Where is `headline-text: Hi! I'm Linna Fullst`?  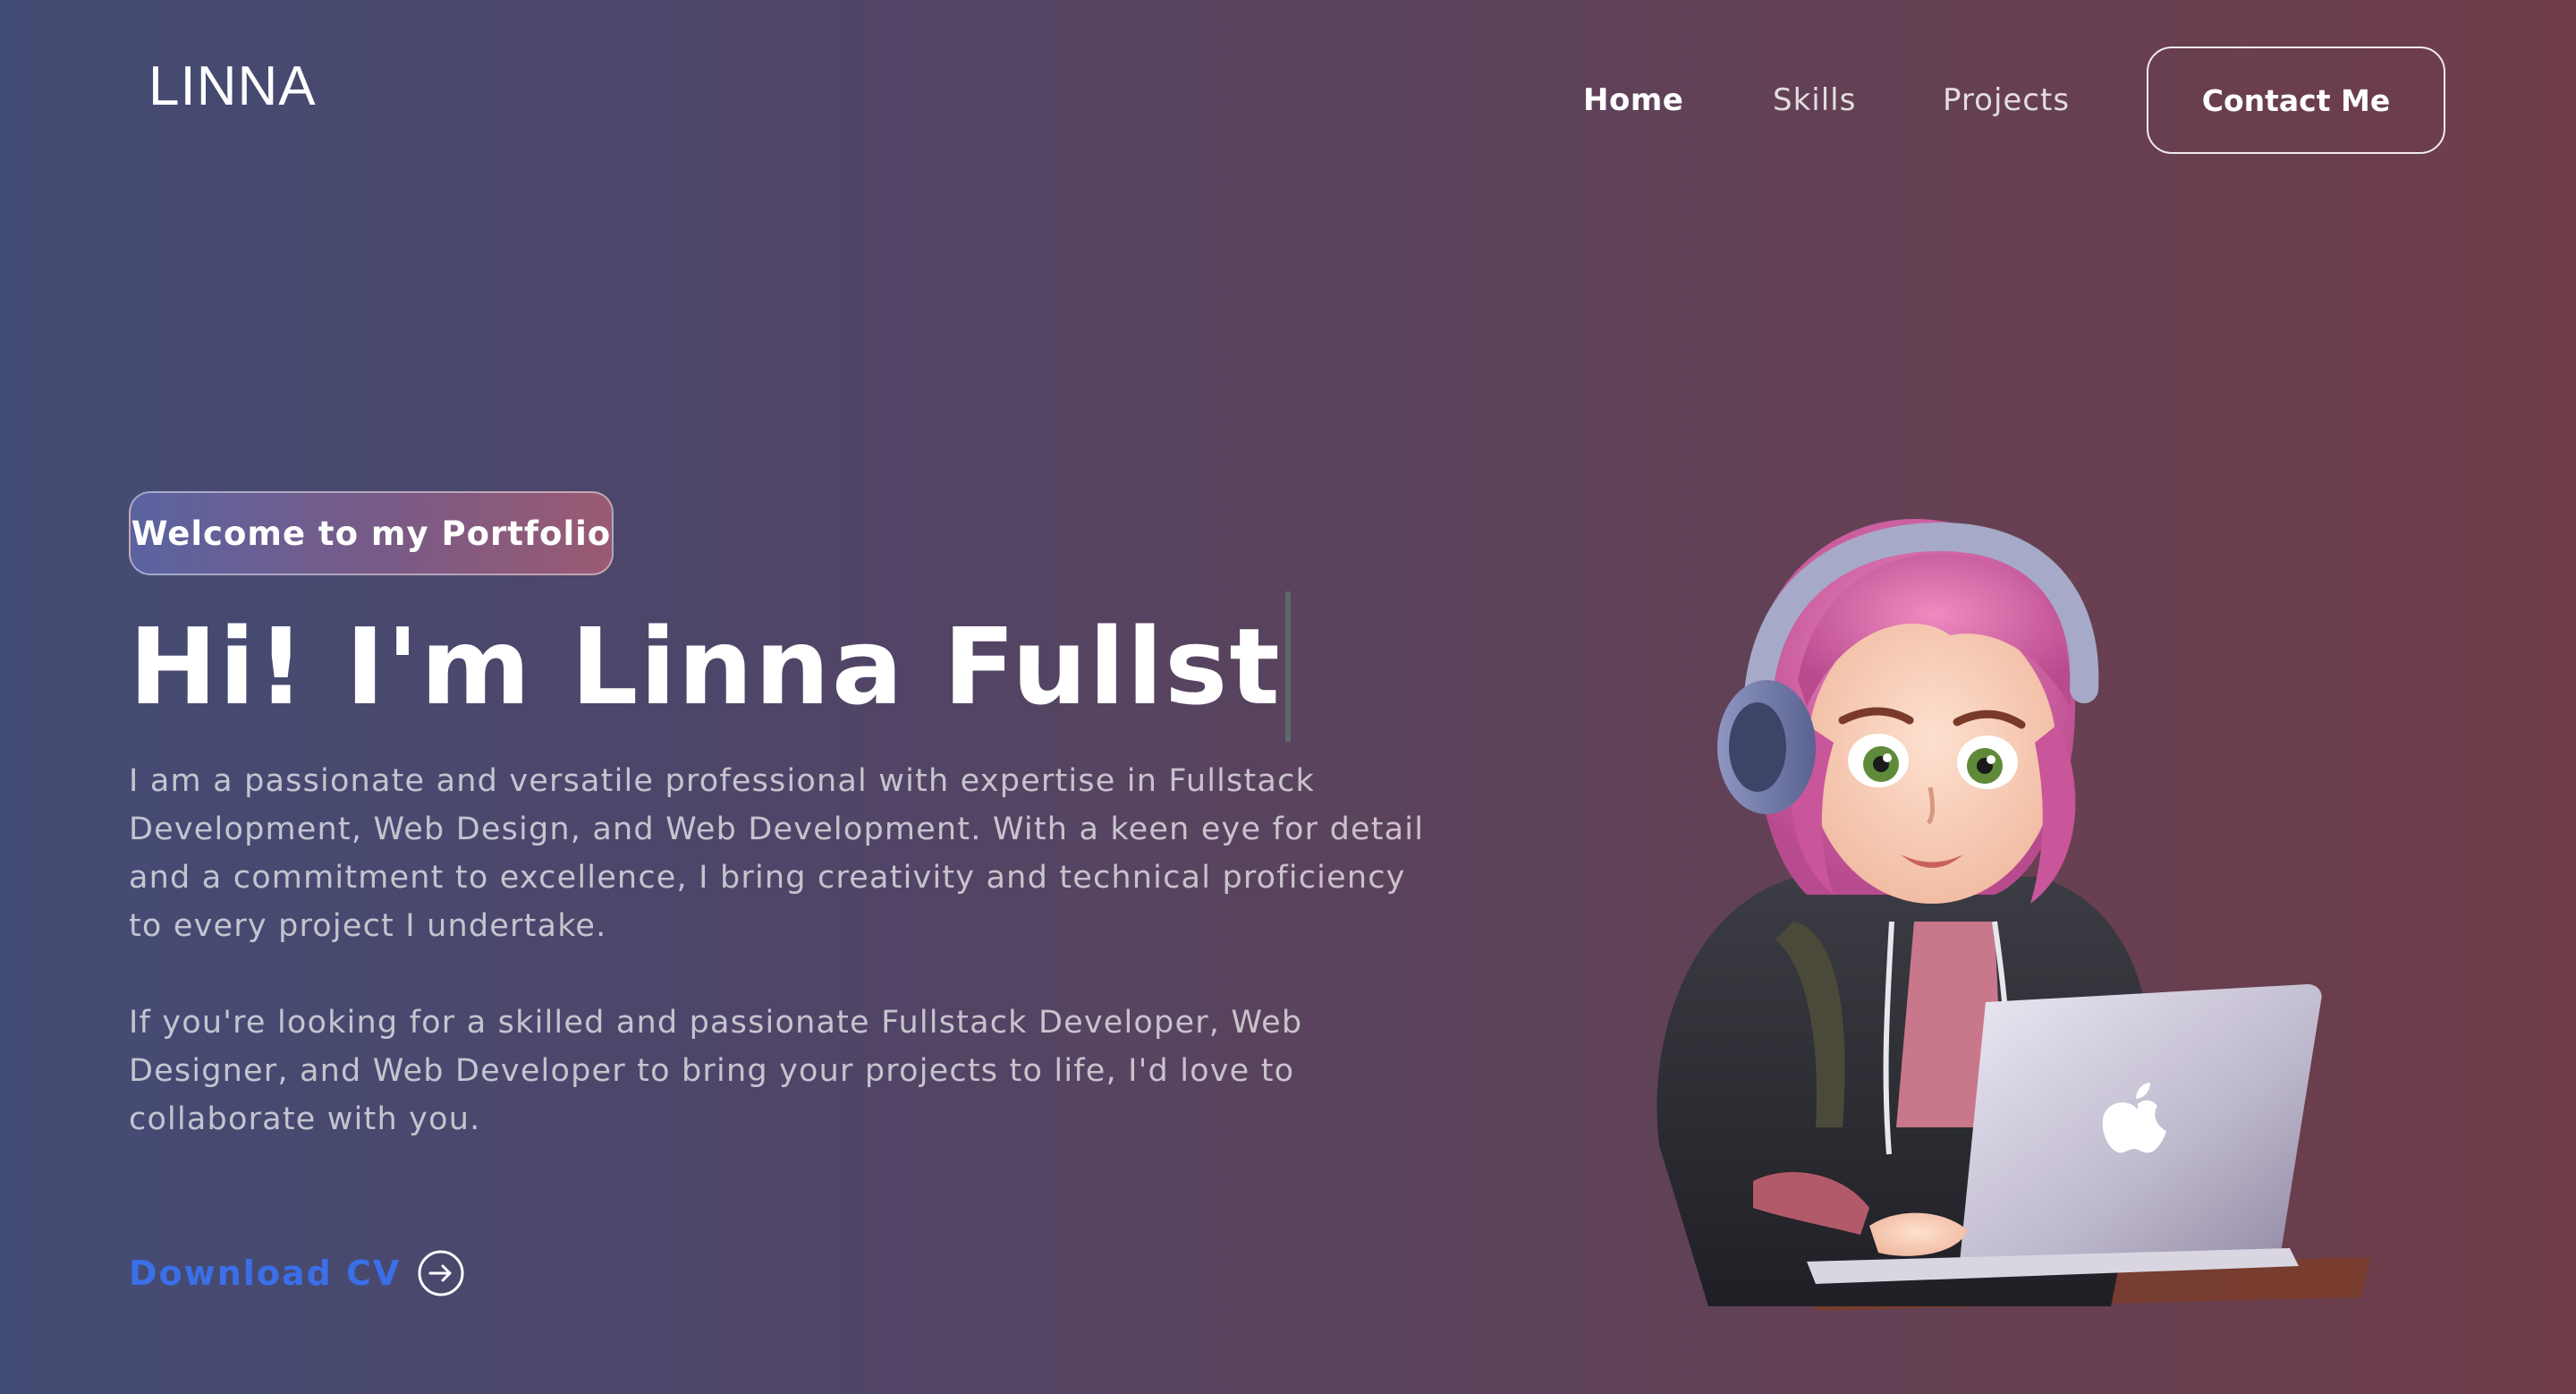 headline-text: Hi! I'm Linna Fullst is located at coordinates (705, 666).